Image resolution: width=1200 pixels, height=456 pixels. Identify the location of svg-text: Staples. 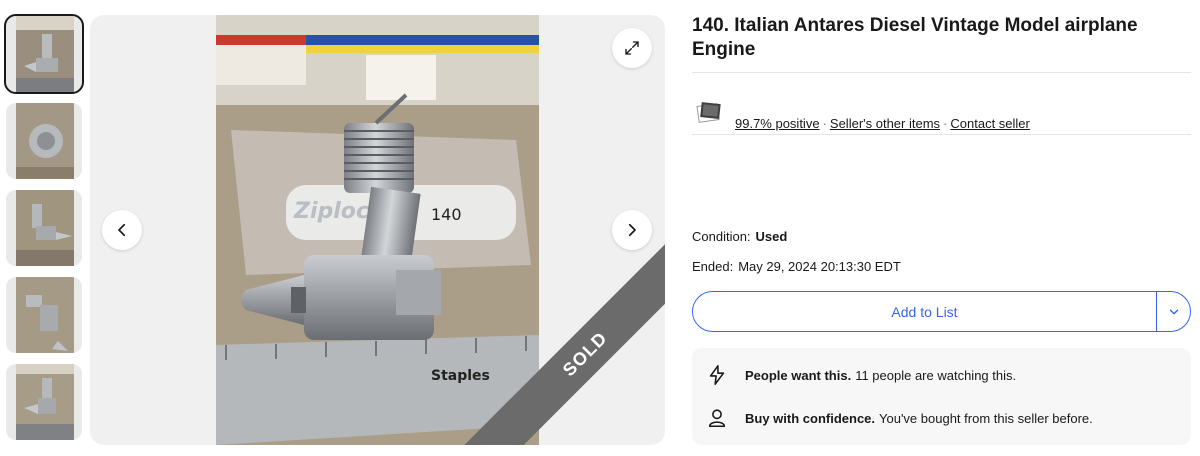
(460, 376).